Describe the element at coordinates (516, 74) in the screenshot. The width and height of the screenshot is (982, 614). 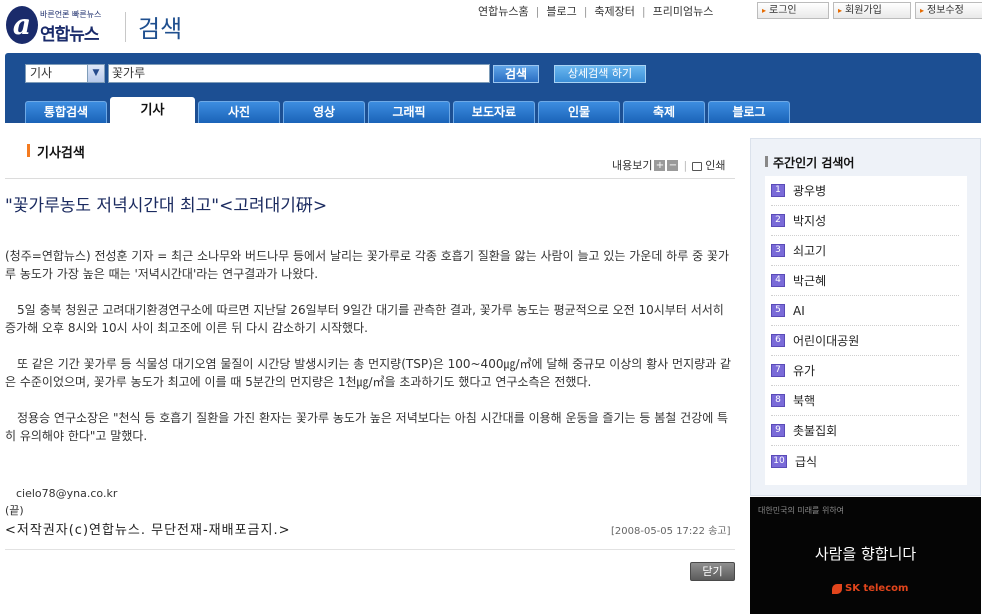
I see `search-button: 검색` at that location.